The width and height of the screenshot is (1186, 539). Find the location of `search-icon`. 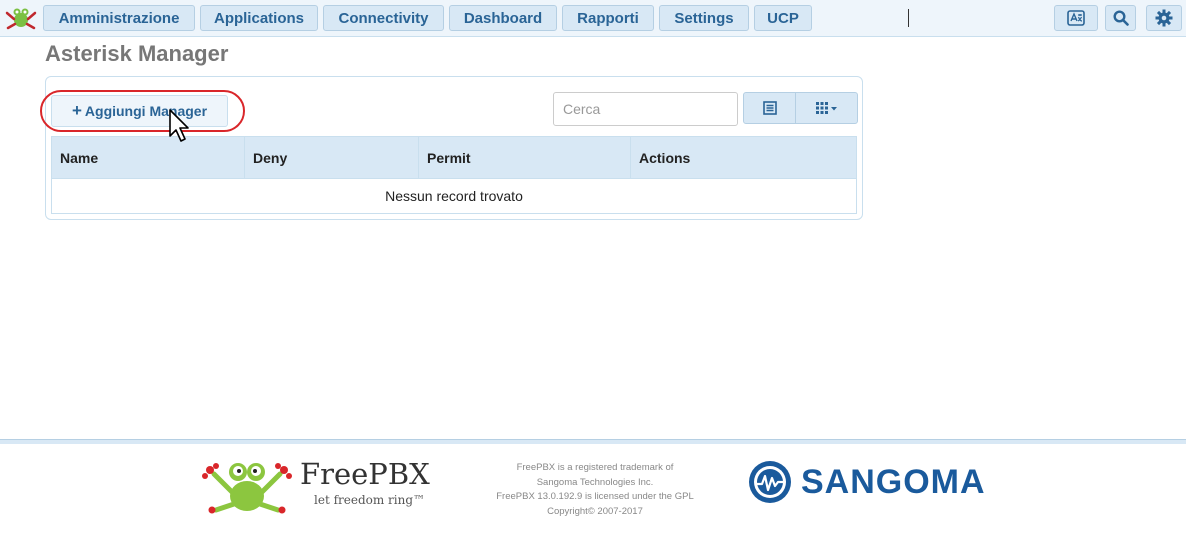

search-icon is located at coordinates (1120, 18).